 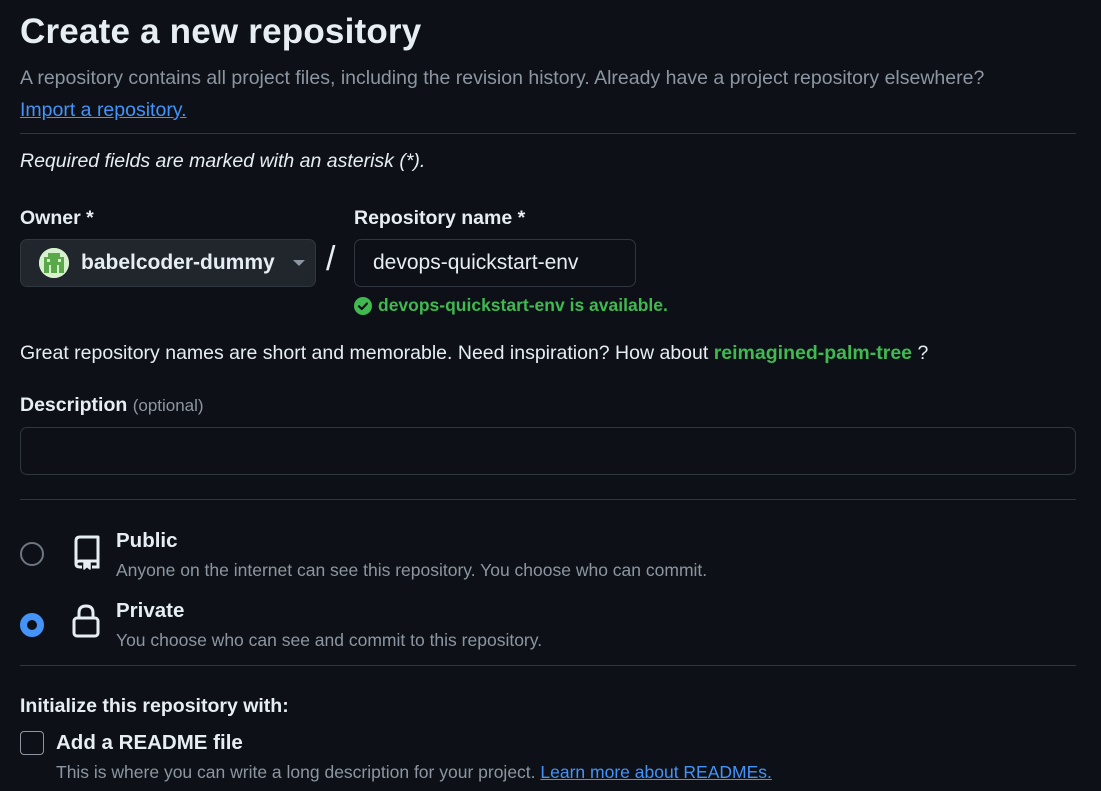 What do you see at coordinates (147, 540) in the screenshot?
I see `public-title: Public` at bounding box center [147, 540].